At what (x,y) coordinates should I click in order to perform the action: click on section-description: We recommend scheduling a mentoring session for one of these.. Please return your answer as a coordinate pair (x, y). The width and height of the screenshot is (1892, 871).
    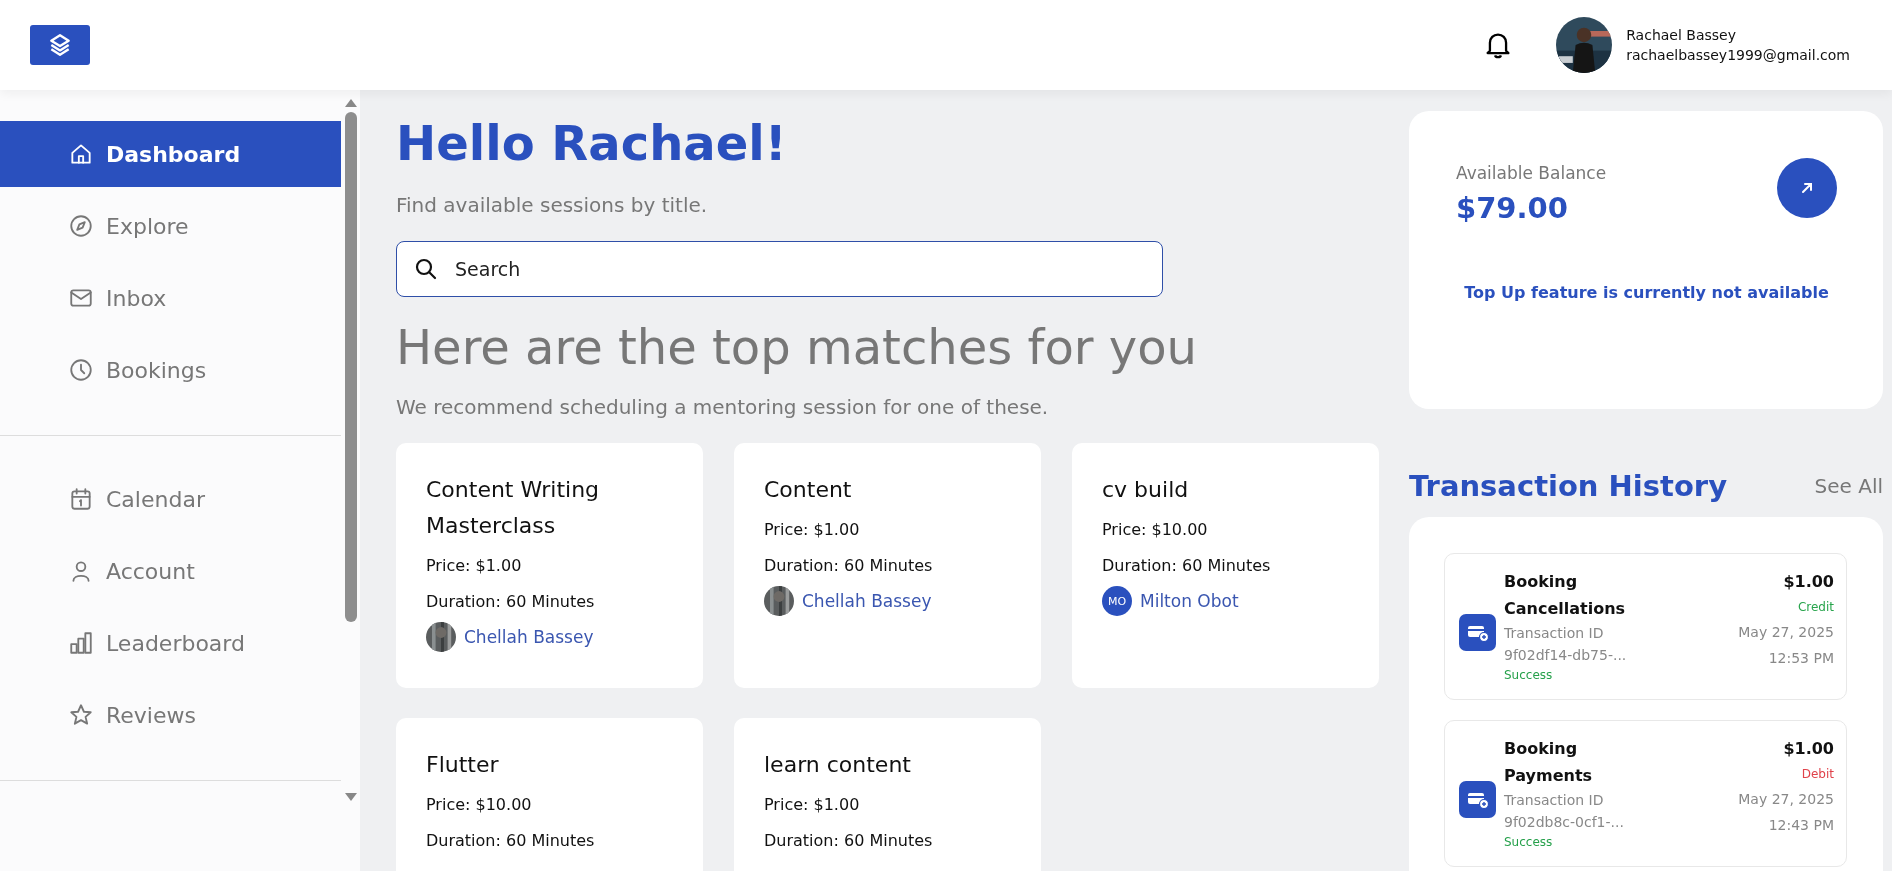
    Looking at the image, I should click on (723, 407).